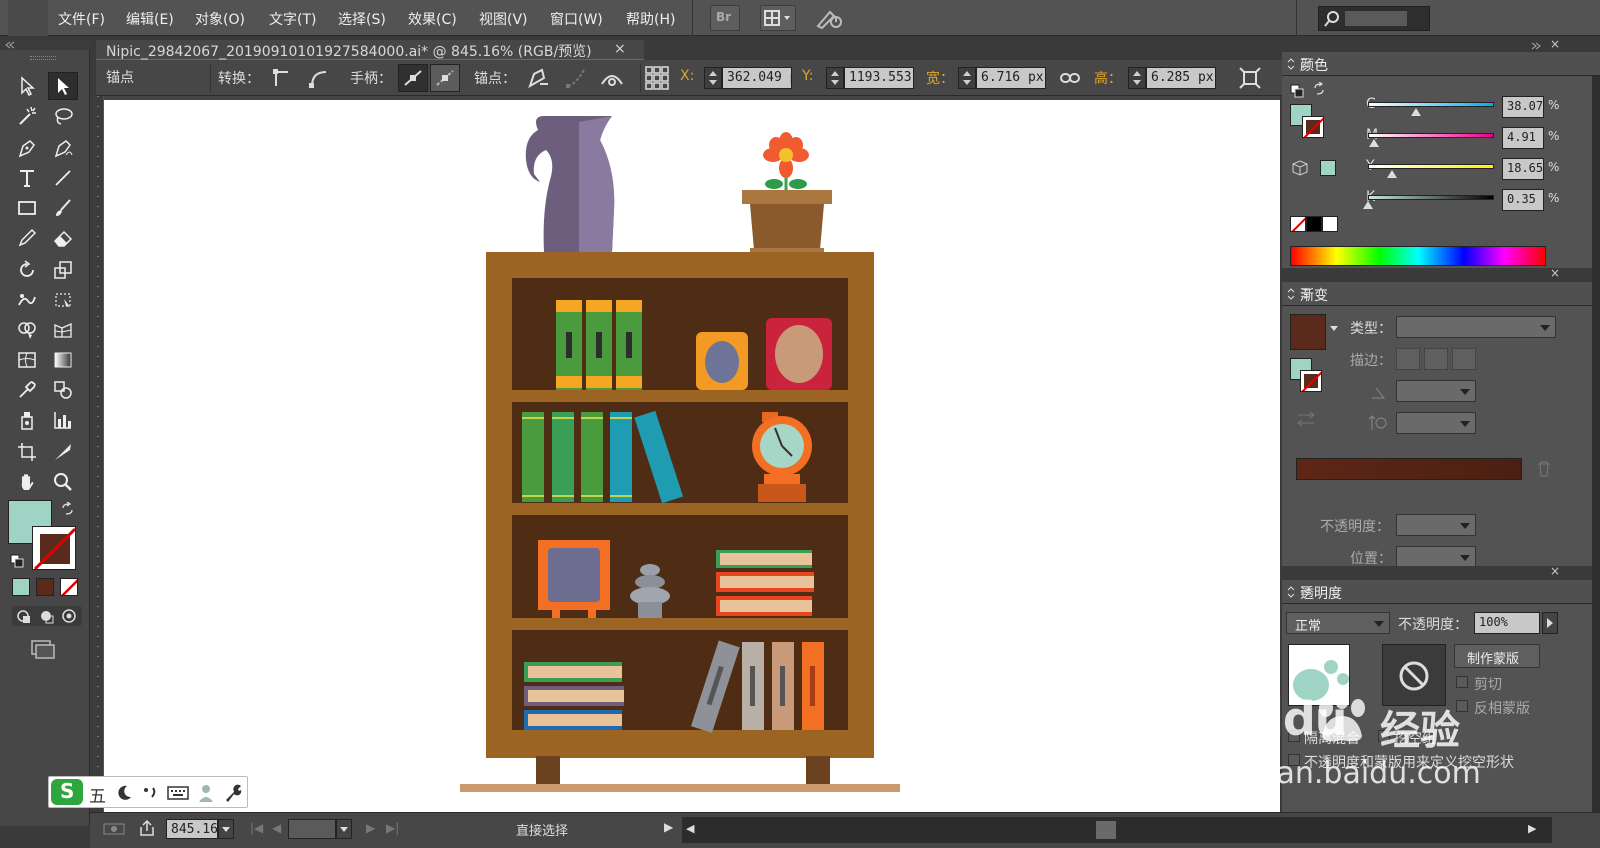 This screenshot has height=848, width=1600. I want to click on out-of-gamut-cube-icon, so click(1300, 168).